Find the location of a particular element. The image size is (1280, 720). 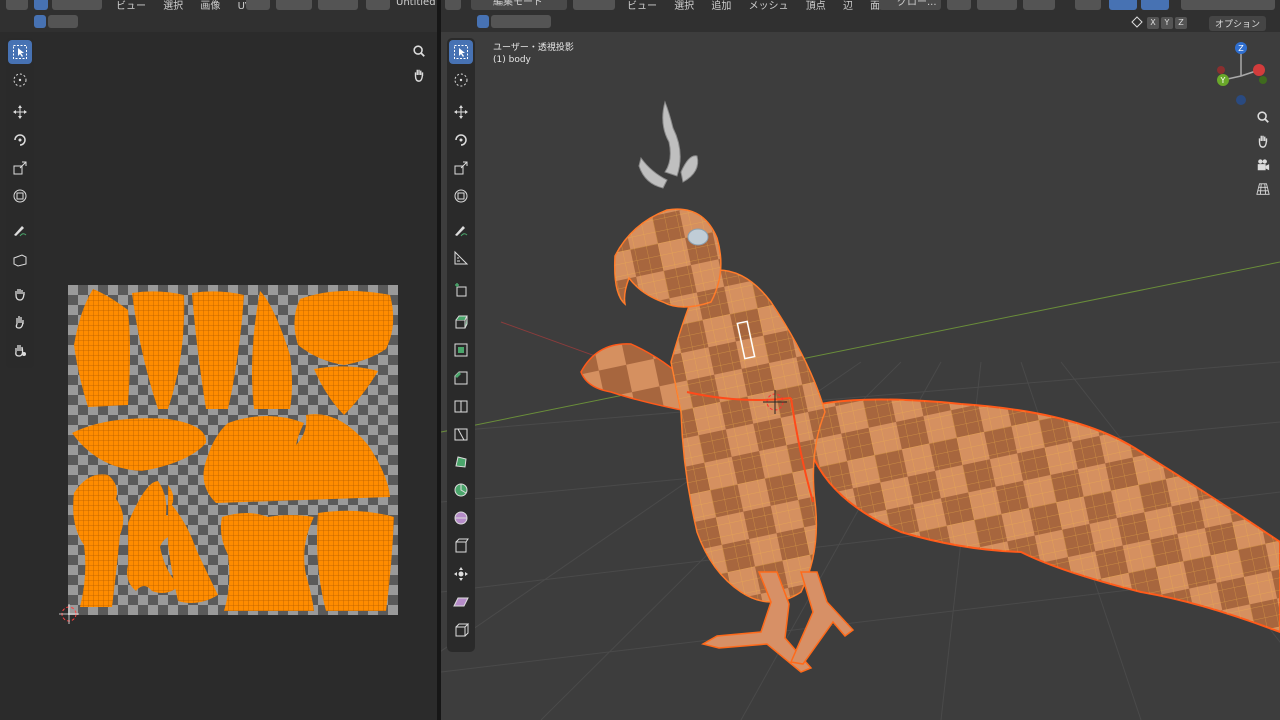

shrink-fatten-icon is located at coordinates (461, 574).